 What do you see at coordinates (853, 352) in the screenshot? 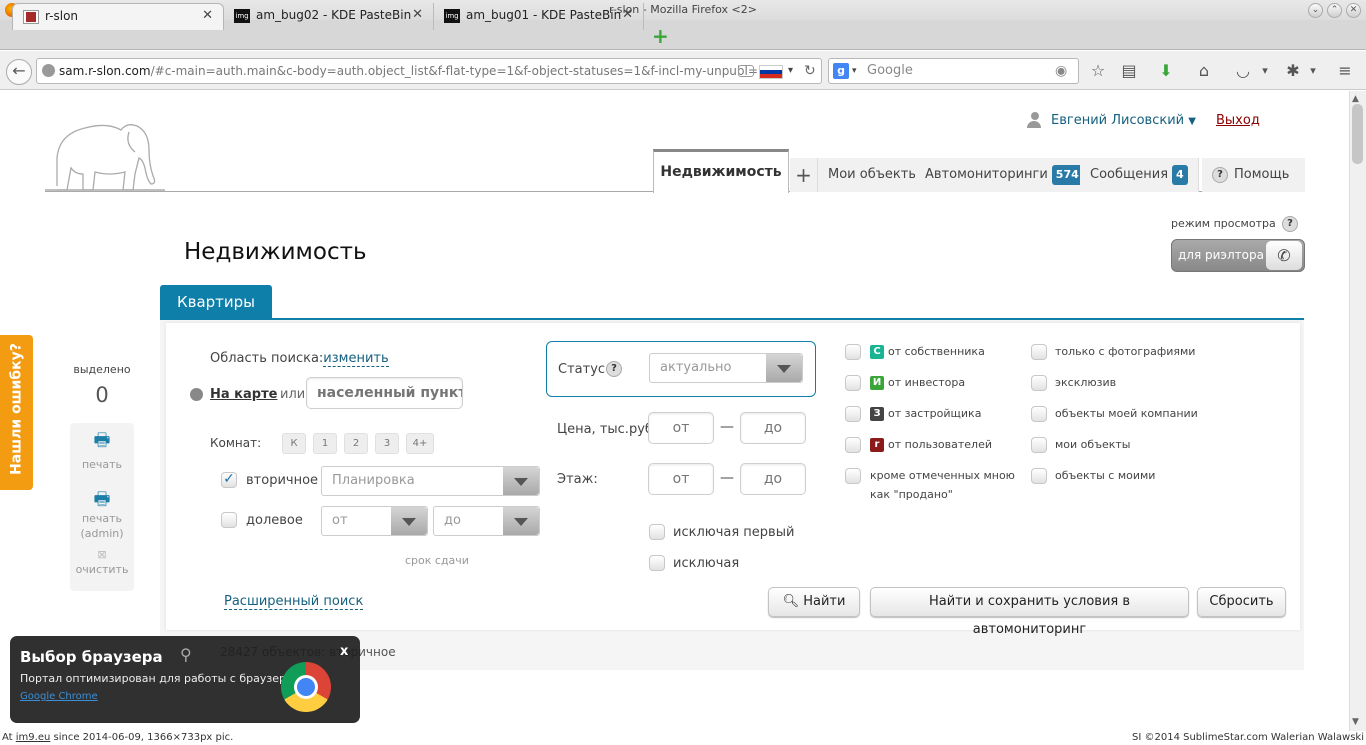
I see `owner-checkbox` at bounding box center [853, 352].